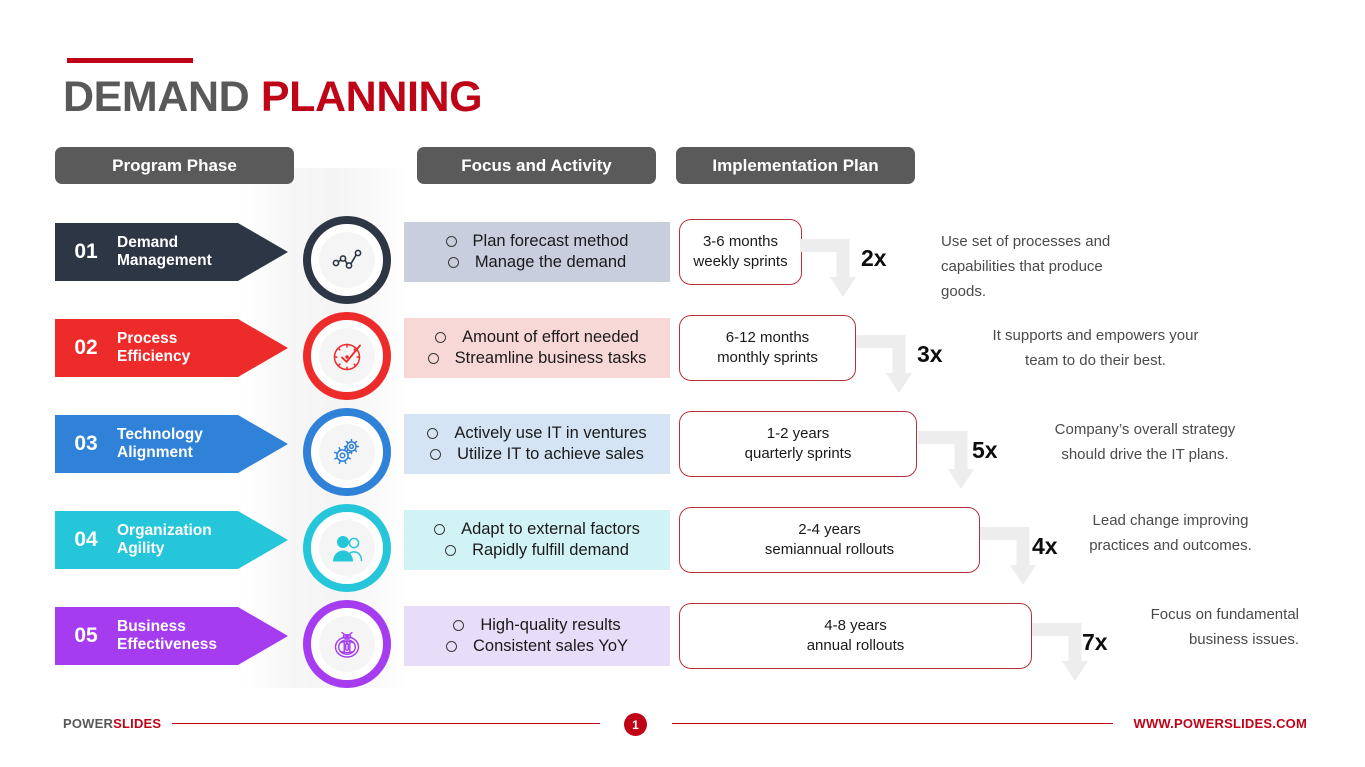 This screenshot has height=767, width=1365. Describe the element at coordinates (141, 548) in the screenshot. I see `phase-label-line2: Agility` at that location.